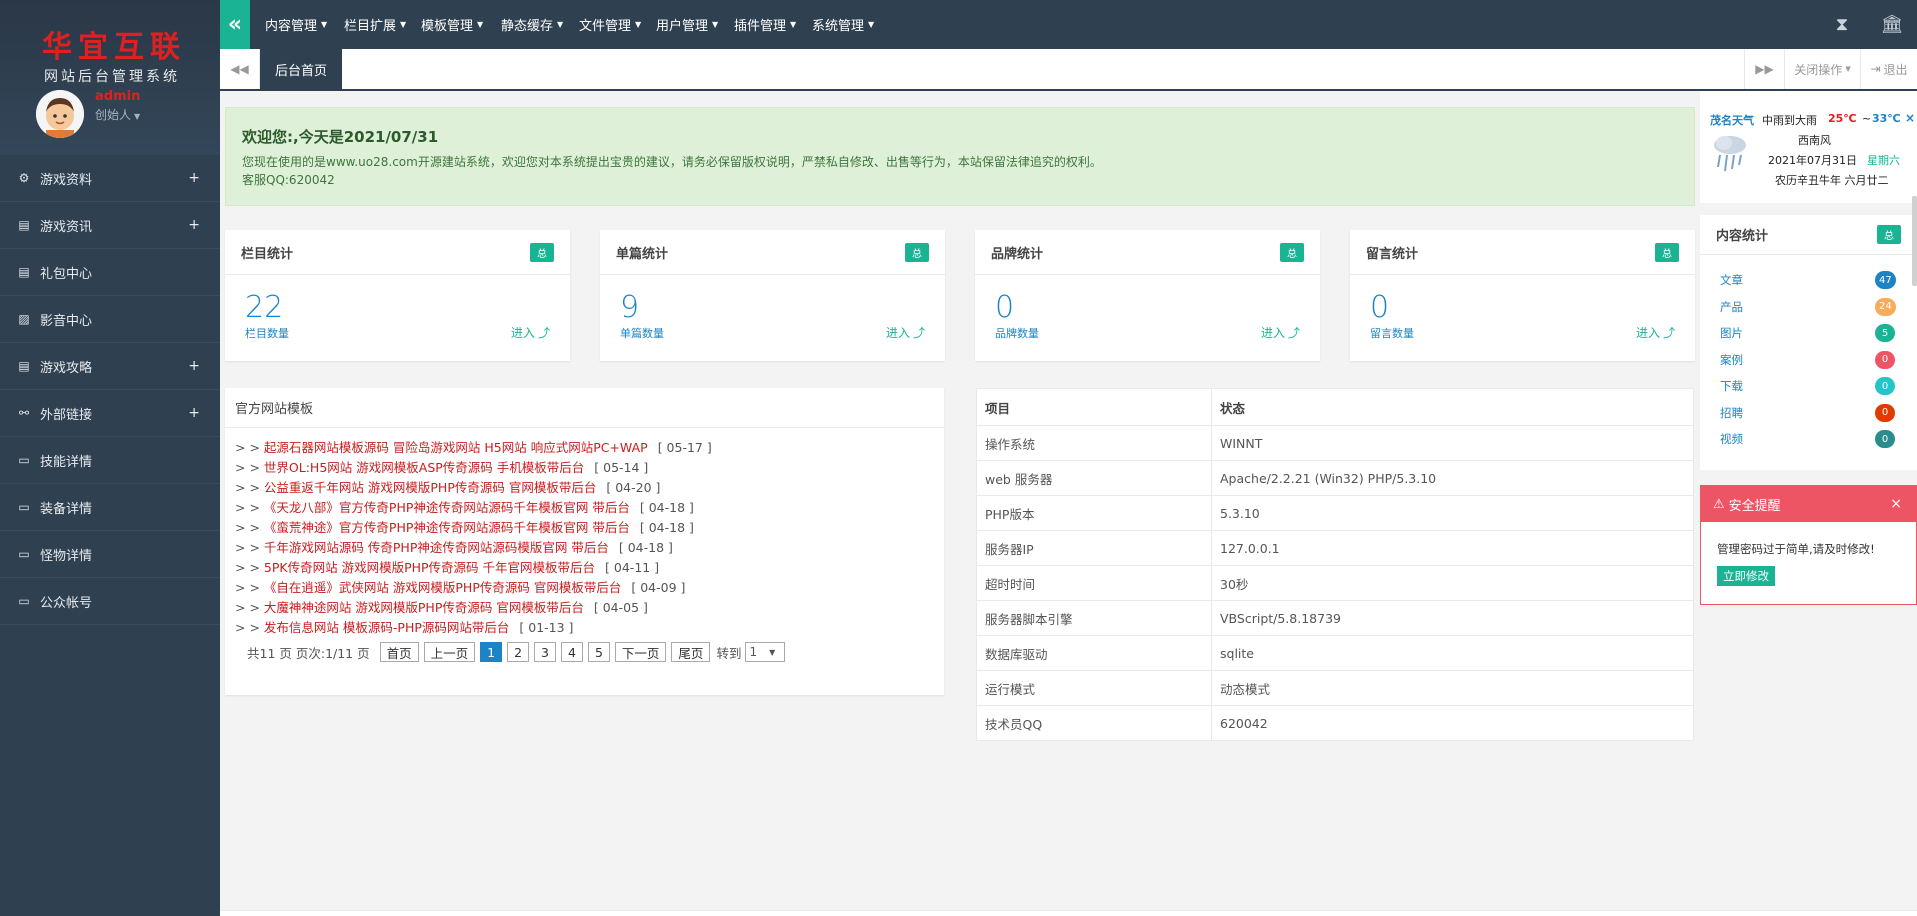 The image size is (1917, 916). What do you see at coordinates (296, 24) in the screenshot?
I see `top-menu-item: 内容管理 ▼` at bounding box center [296, 24].